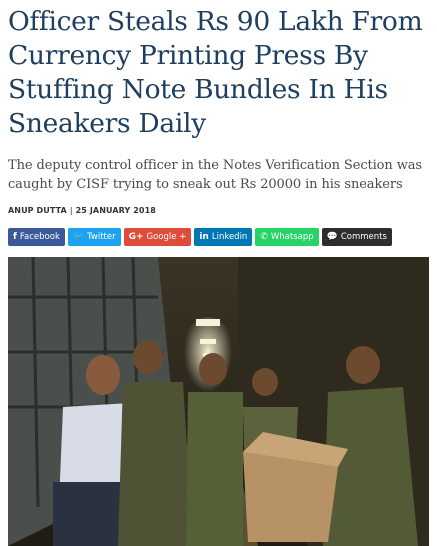 The width and height of the screenshot is (437, 546). I want to click on share-comments-label: Comments, so click(363, 237).